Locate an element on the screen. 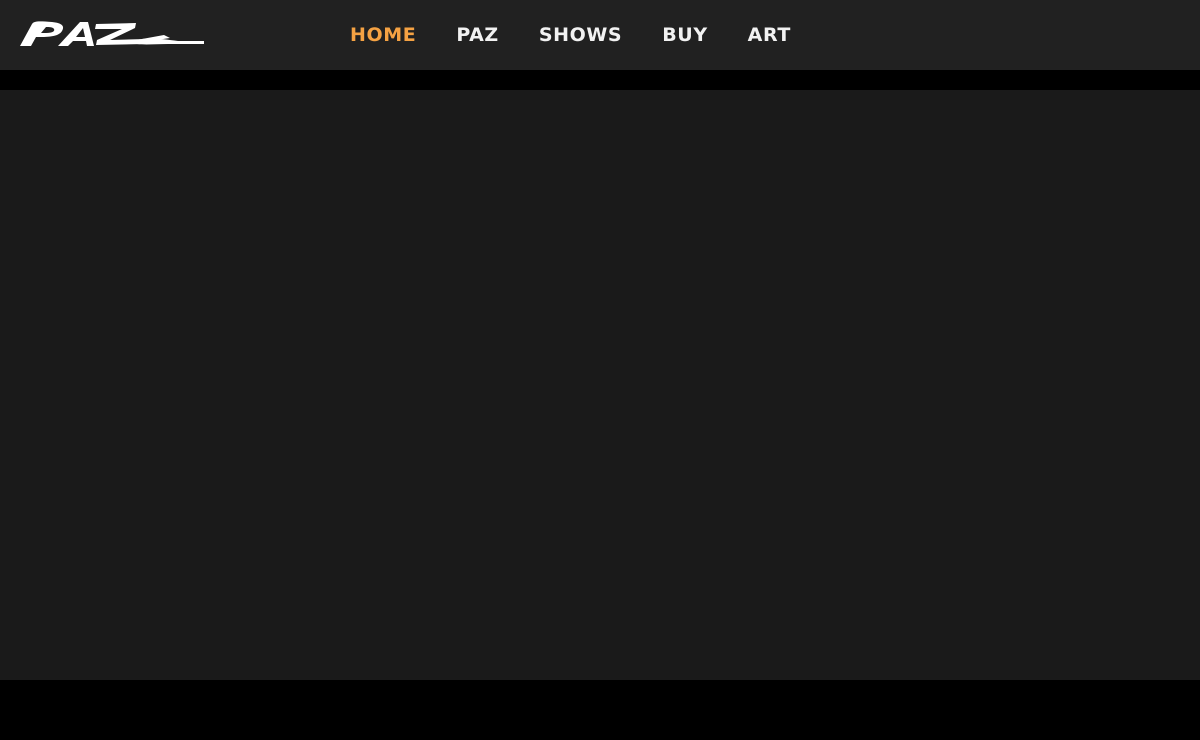  site-header: HOME PAZ SHOWS BUY ART is located at coordinates (600, 35).